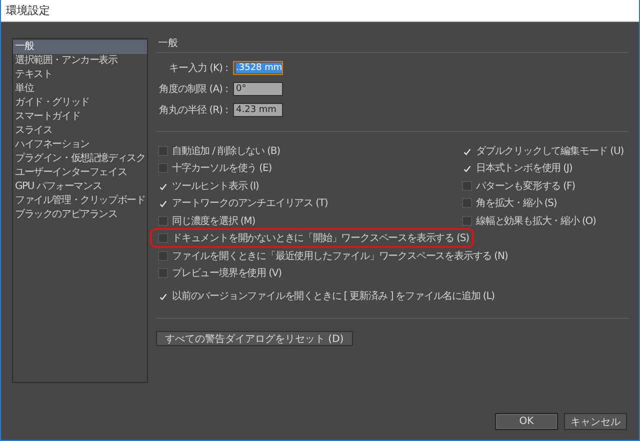  I want to click on dialog-button: キャンセル, so click(595, 421).